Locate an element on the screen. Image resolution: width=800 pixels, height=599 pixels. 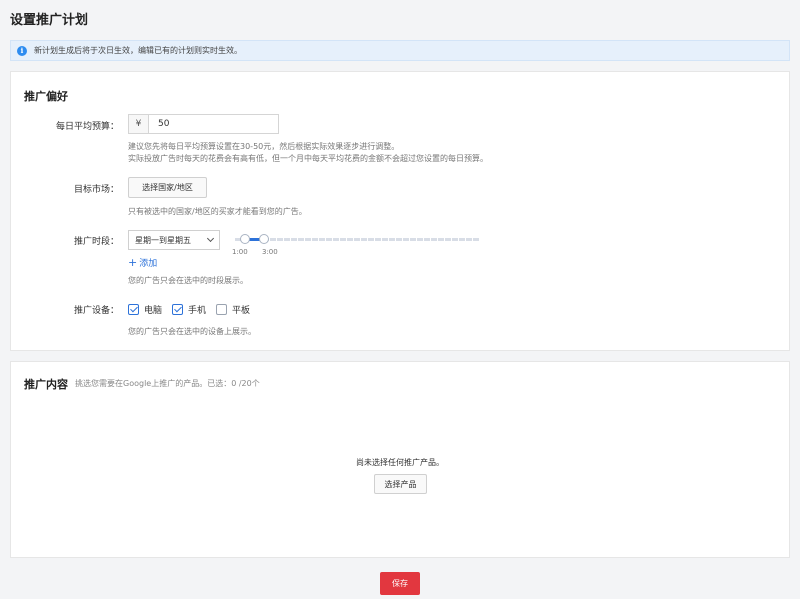
info-icon: i is located at coordinates (22, 50).